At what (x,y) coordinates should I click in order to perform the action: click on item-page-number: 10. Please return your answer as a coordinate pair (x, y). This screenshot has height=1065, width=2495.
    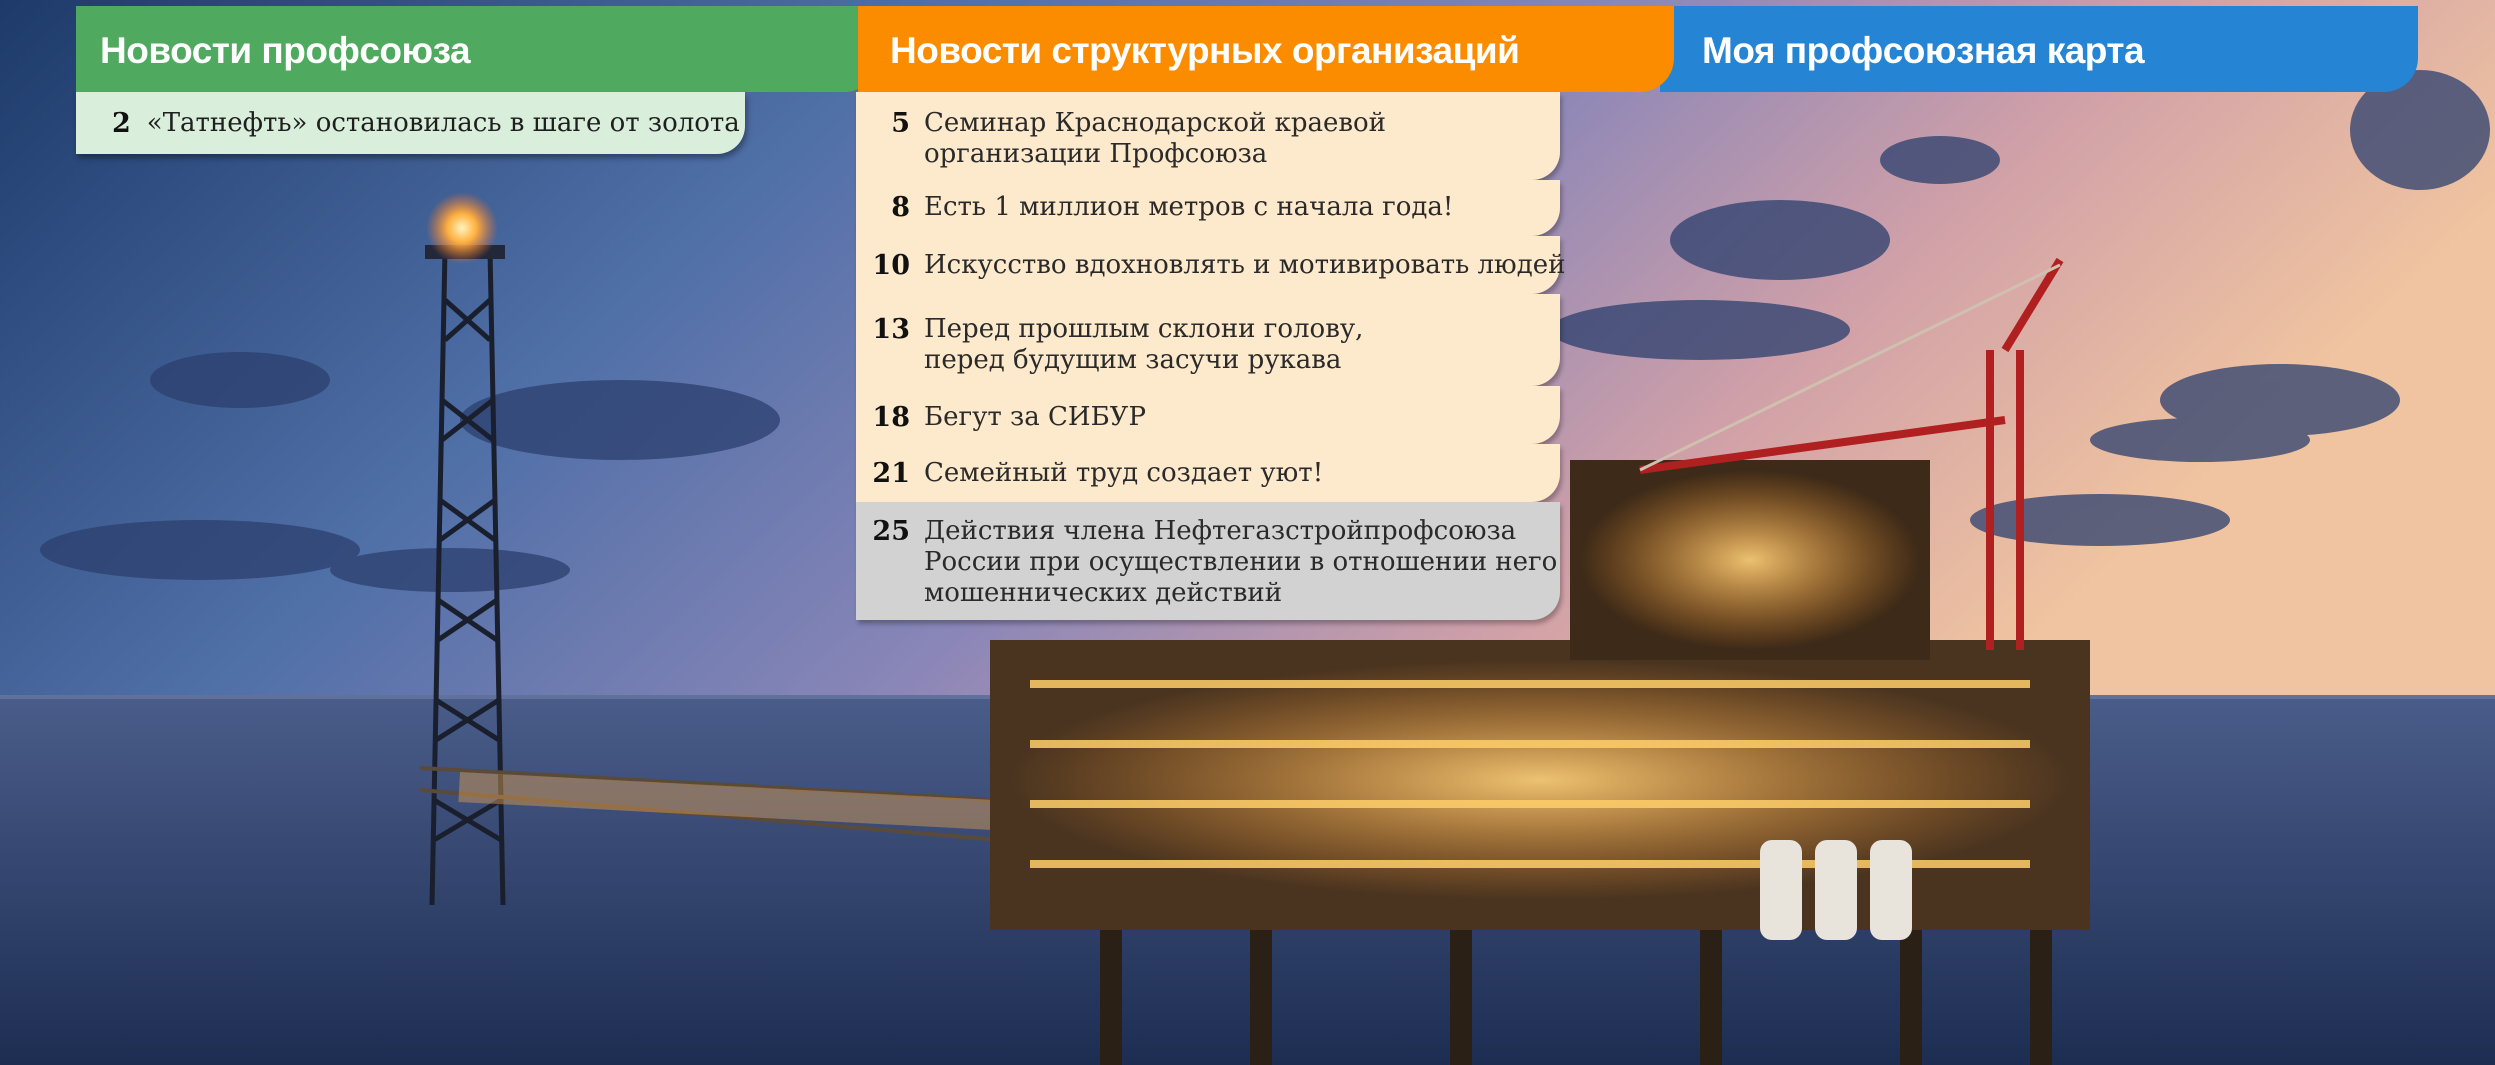
    Looking at the image, I should click on (891, 265).